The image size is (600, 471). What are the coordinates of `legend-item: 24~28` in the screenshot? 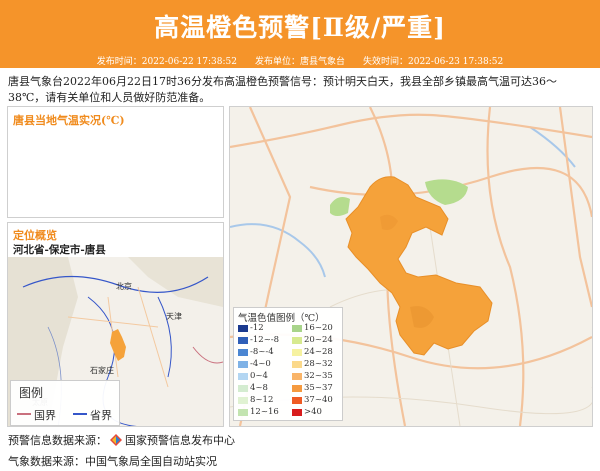 It's located at (312, 352).